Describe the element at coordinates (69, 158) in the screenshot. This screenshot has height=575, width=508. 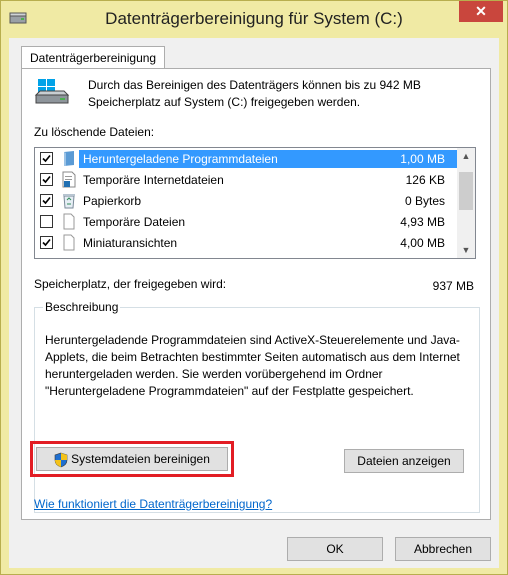
I see `folder-icon` at that location.